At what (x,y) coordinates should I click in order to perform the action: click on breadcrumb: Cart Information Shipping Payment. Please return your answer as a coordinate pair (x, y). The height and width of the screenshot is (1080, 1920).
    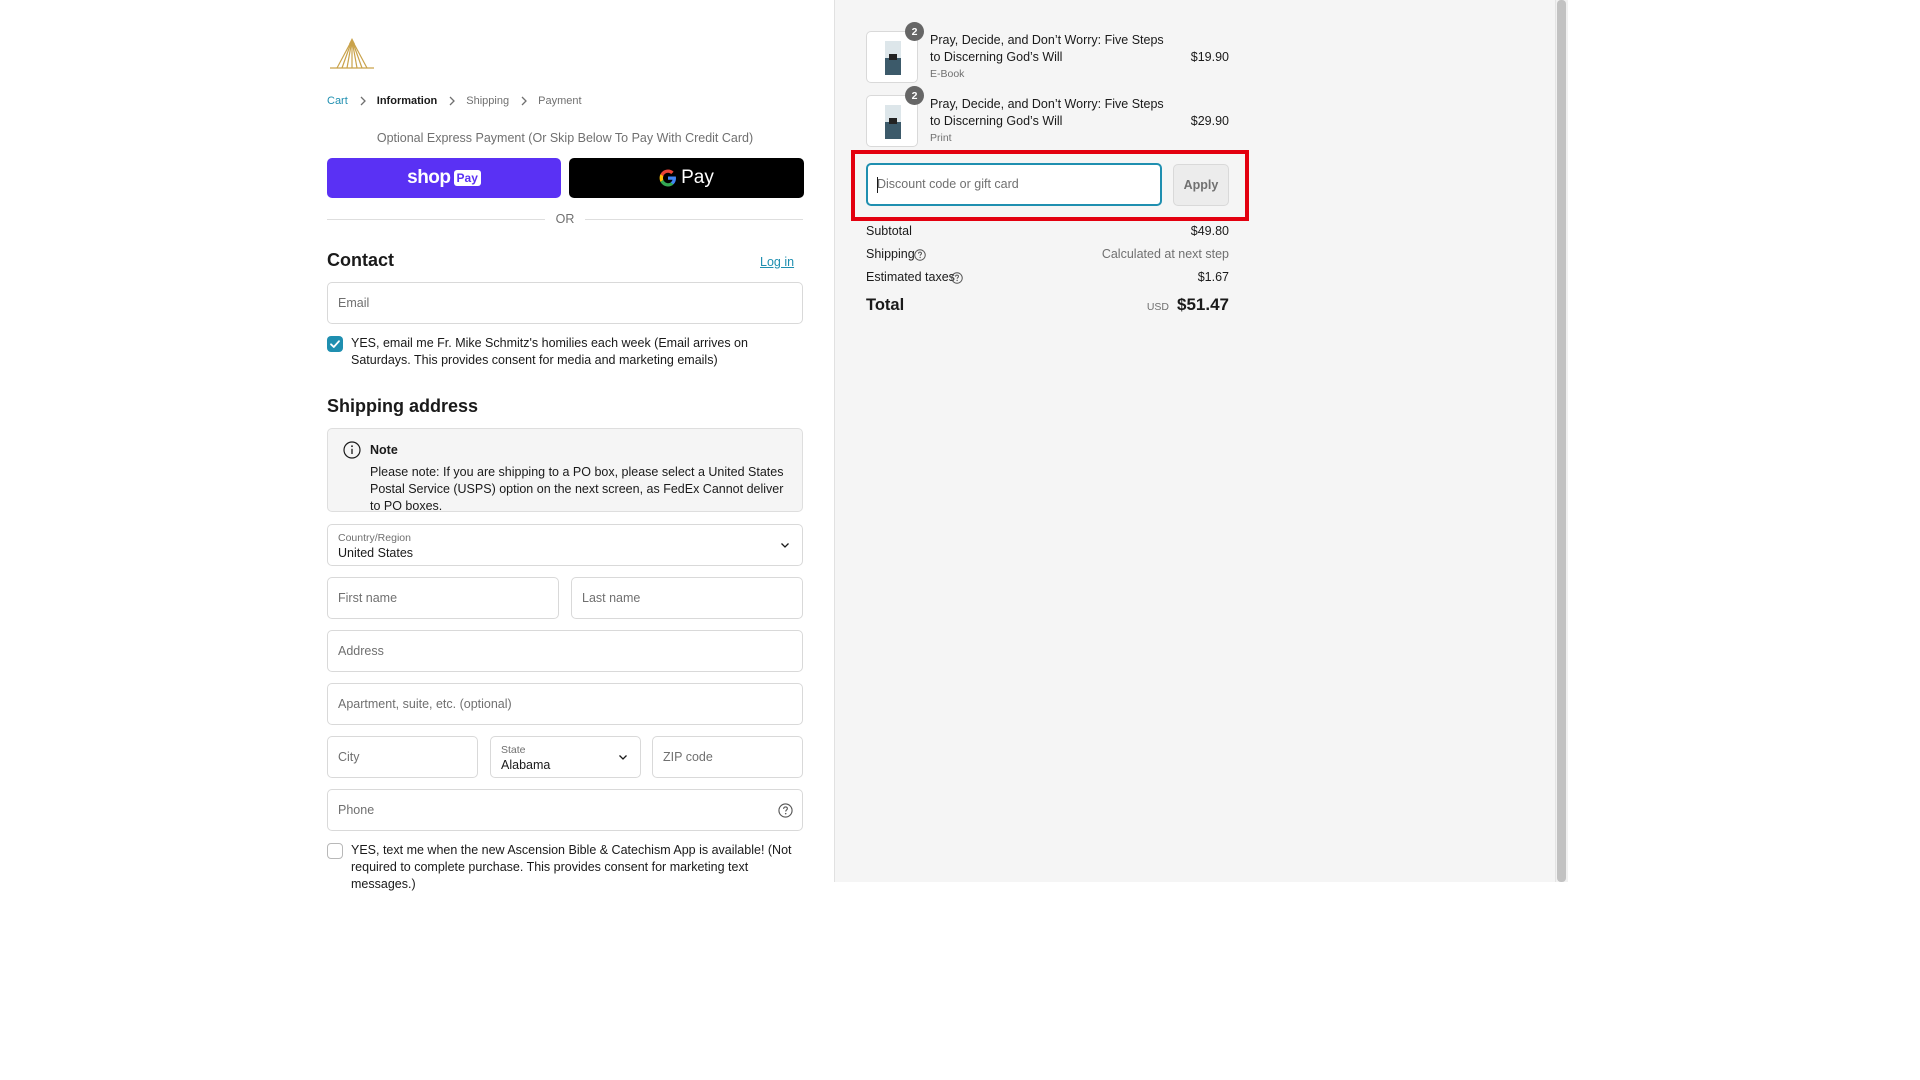
    Looking at the image, I should click on (454, 101).